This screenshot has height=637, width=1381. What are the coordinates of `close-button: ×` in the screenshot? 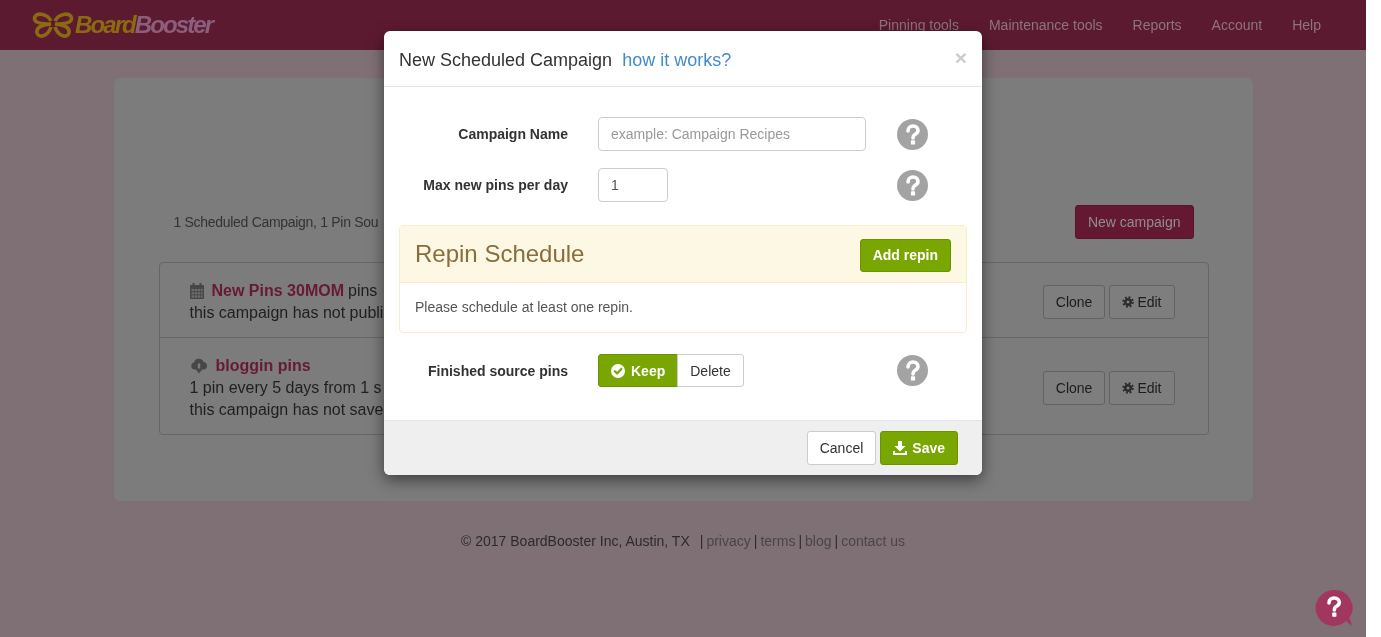 It's located at (960, 57).